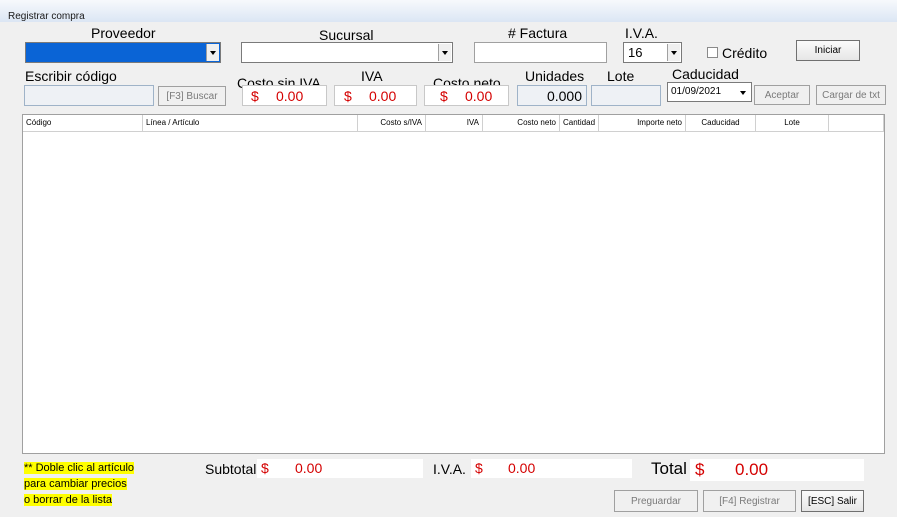 This screenshot has height=517, width=897. I want to click on iva-rate-label: I.V.A., so click(641, 33).